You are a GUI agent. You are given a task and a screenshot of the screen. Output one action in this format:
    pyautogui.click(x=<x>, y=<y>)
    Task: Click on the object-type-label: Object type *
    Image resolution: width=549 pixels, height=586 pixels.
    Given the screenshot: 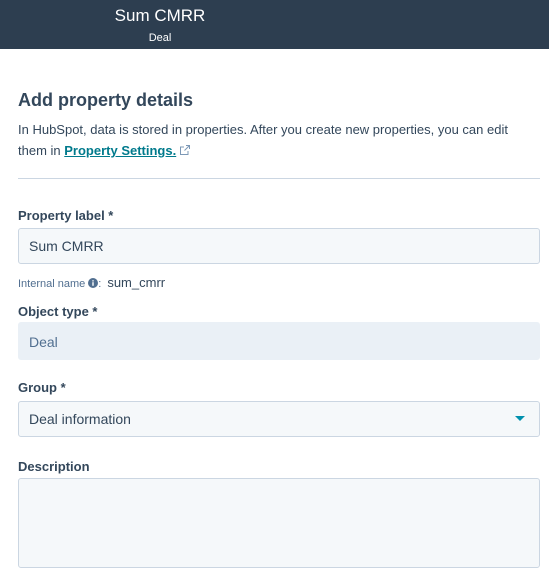 What is the action you would take?
    pyautogui.click(x=58, y=311)
    